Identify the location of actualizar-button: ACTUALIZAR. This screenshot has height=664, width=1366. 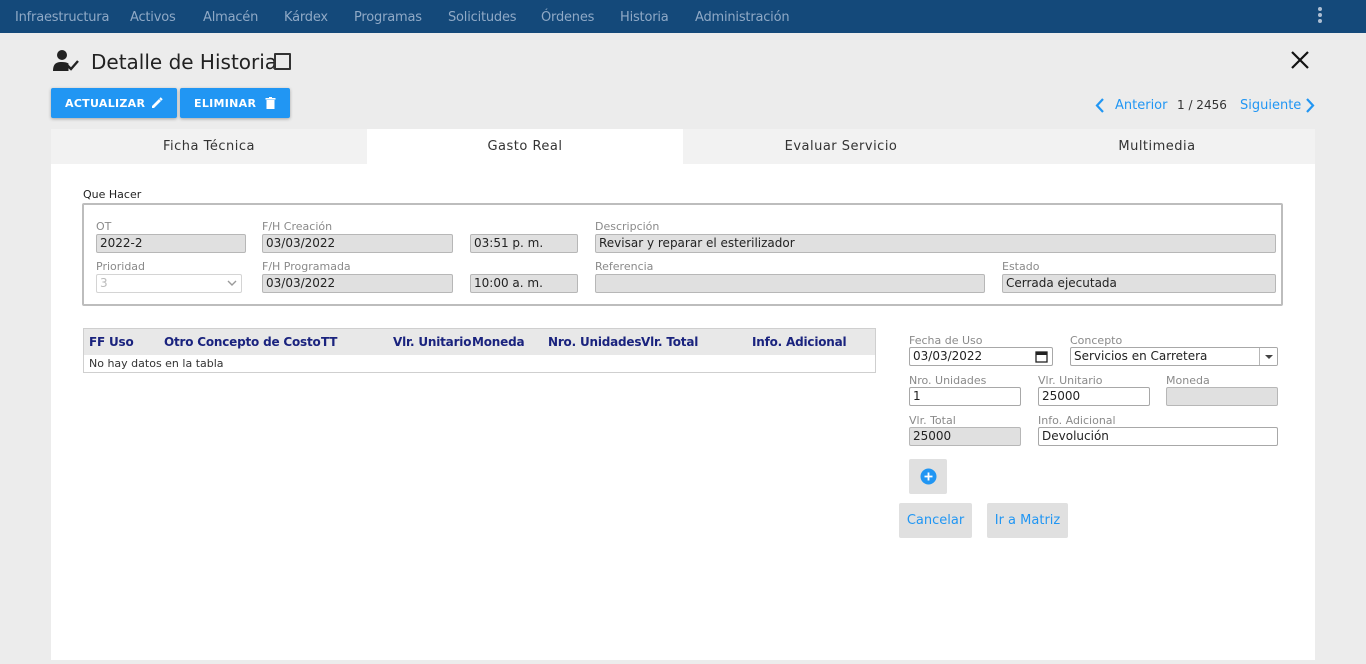
(114, 103).